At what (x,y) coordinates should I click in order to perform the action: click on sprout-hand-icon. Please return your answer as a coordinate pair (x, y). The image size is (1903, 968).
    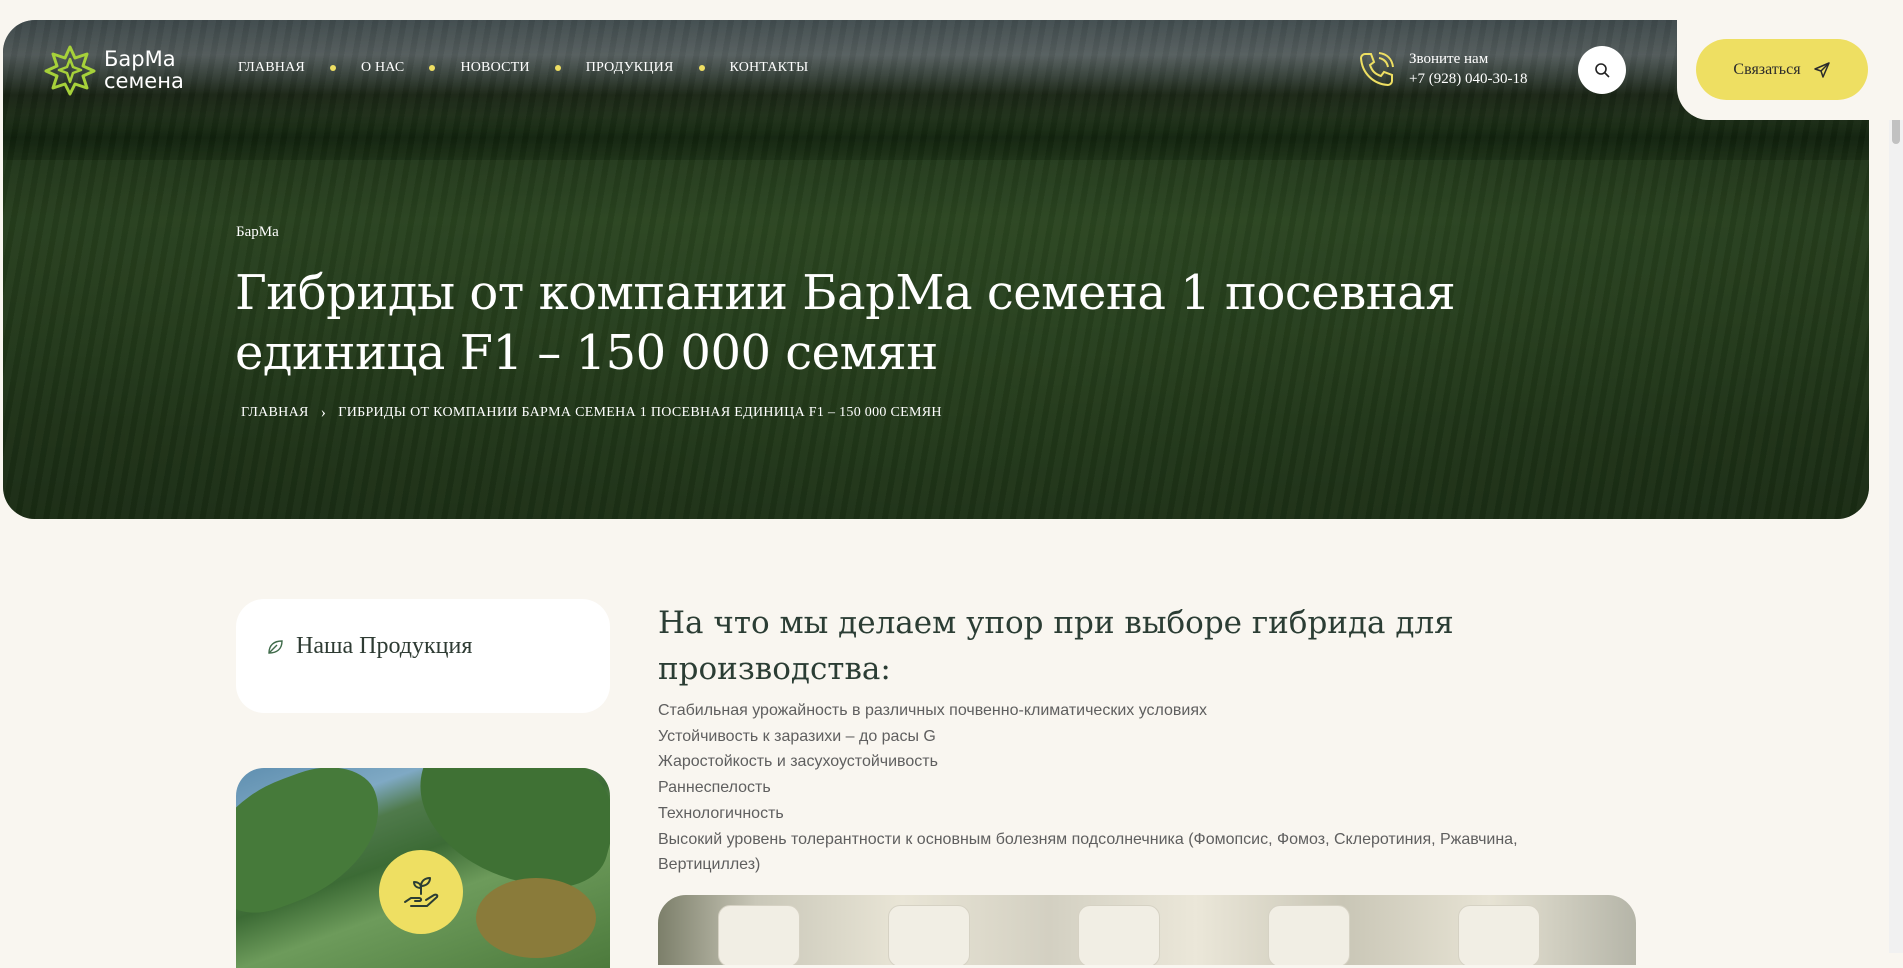
    Looking at the image, I should click on (421, 892).